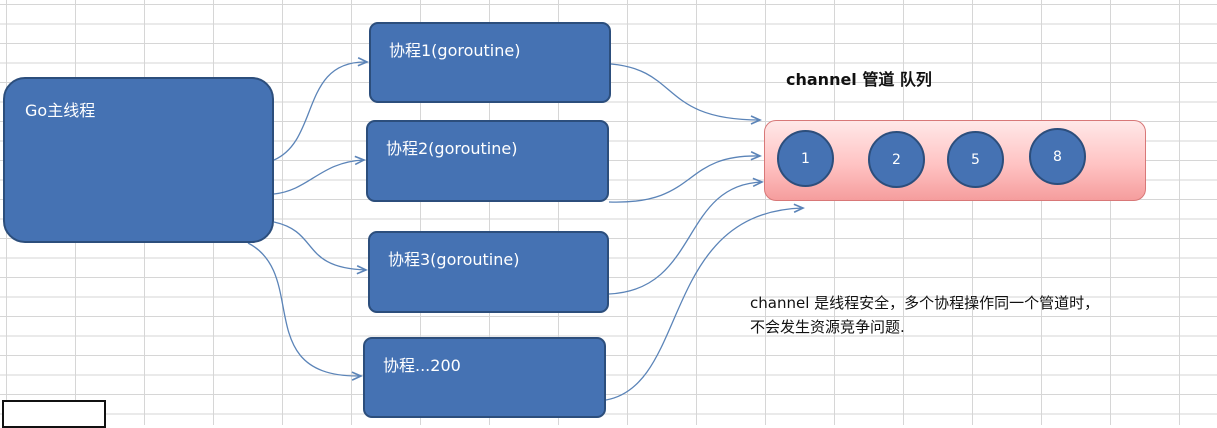 Image resolution: width=1217 pixels, height=428 pixels. Describe the element at coordinates (975, 159) in the screenshot. I see `queue-item-3: 5` at that location.